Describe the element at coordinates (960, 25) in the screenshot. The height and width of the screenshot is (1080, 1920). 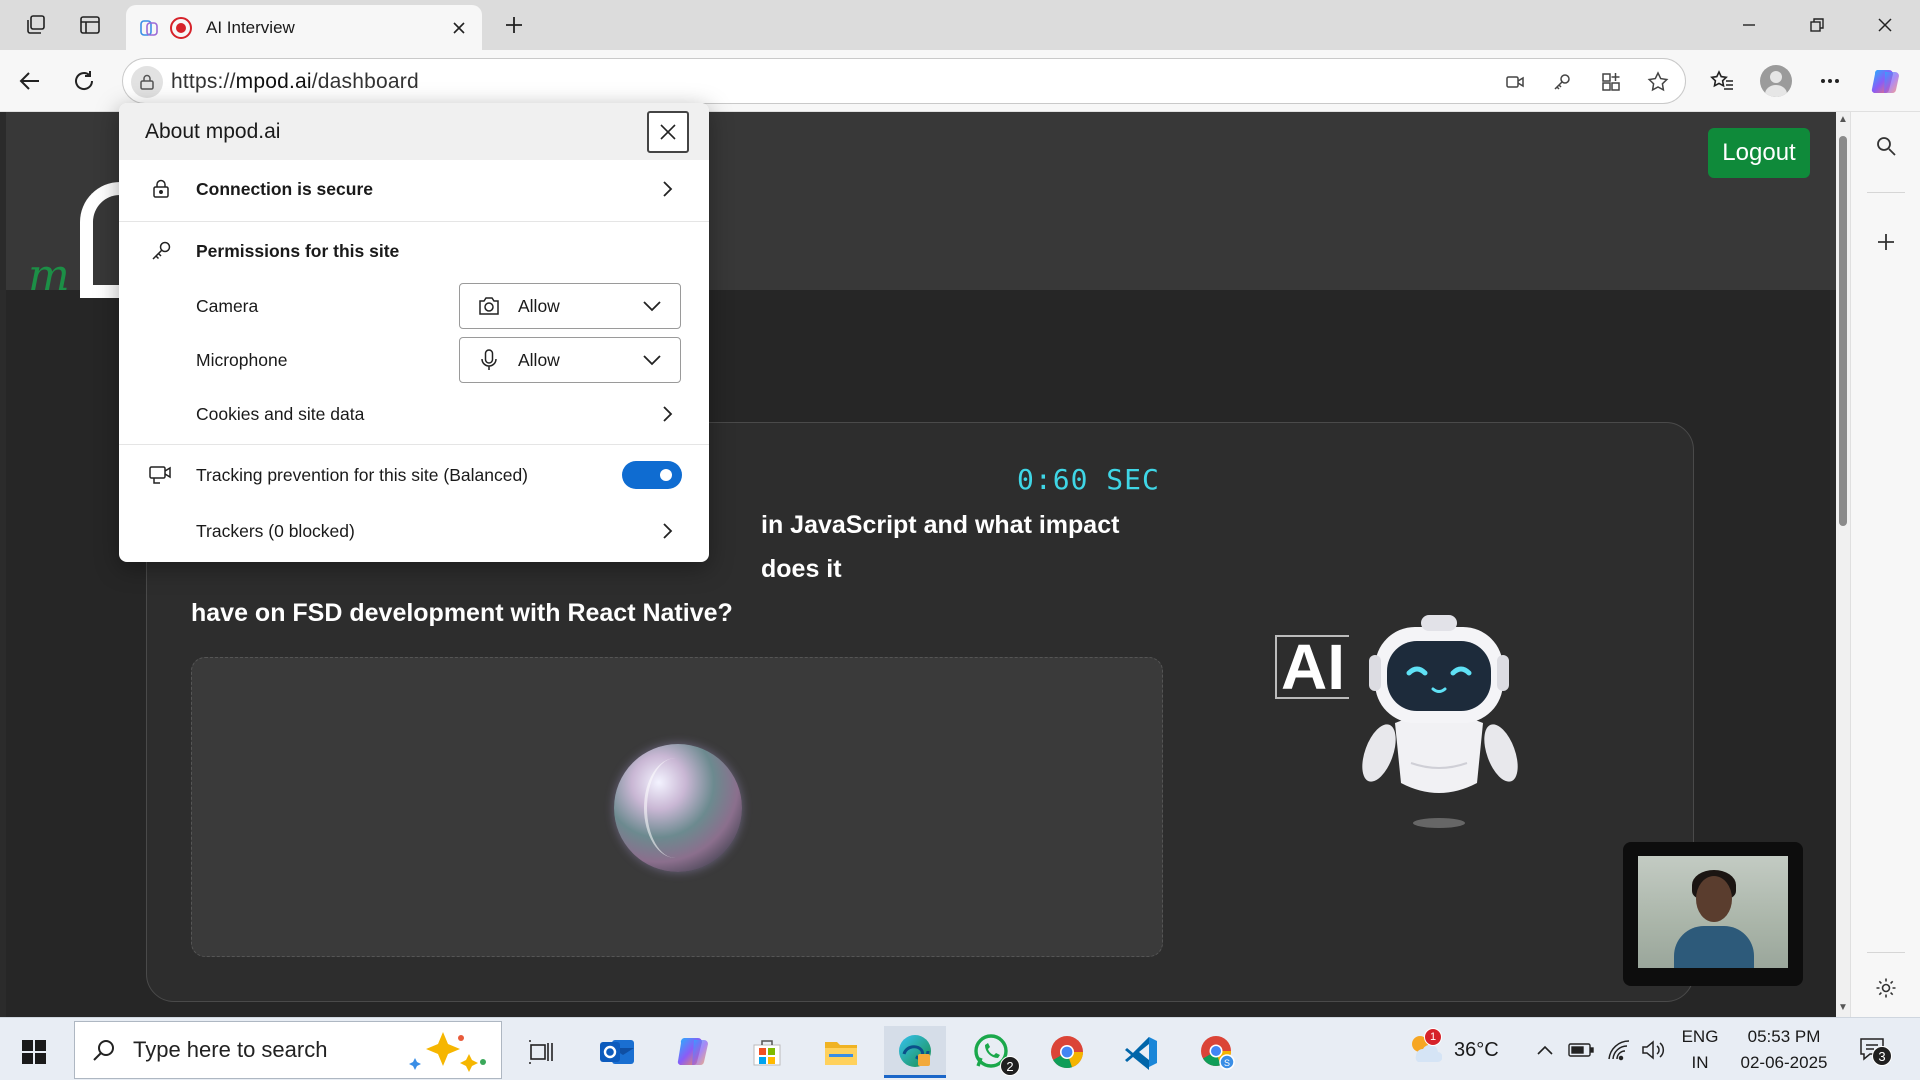
I see `browser-tab-strip: AI Interview` at that location.